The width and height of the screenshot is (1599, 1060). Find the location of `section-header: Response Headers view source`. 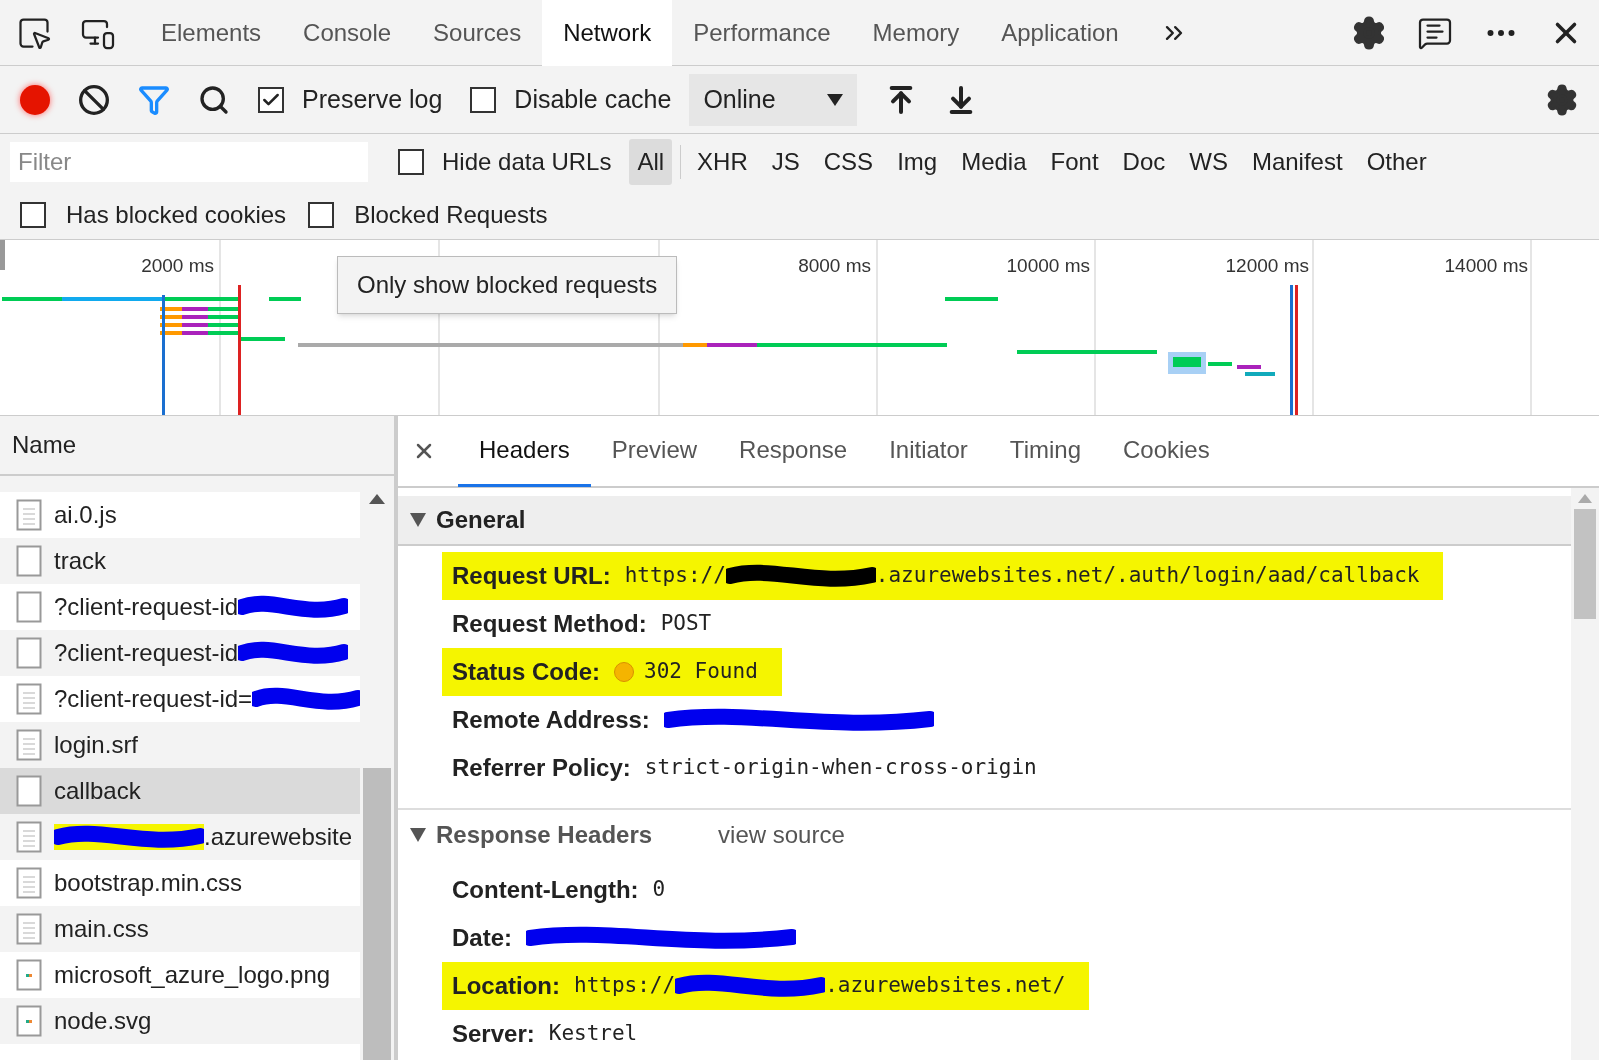

section-header: Response Headers view source is located at coordinates (984, 835).